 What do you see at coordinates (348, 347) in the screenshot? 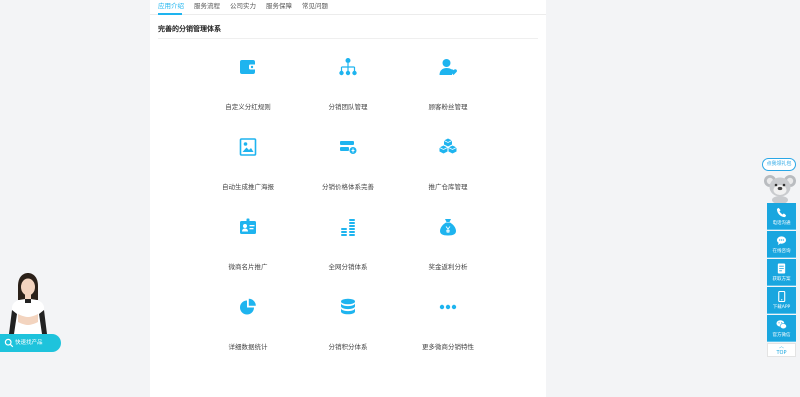
I see `feature-label: 分销积分体系` at bounding box center [348, 347].